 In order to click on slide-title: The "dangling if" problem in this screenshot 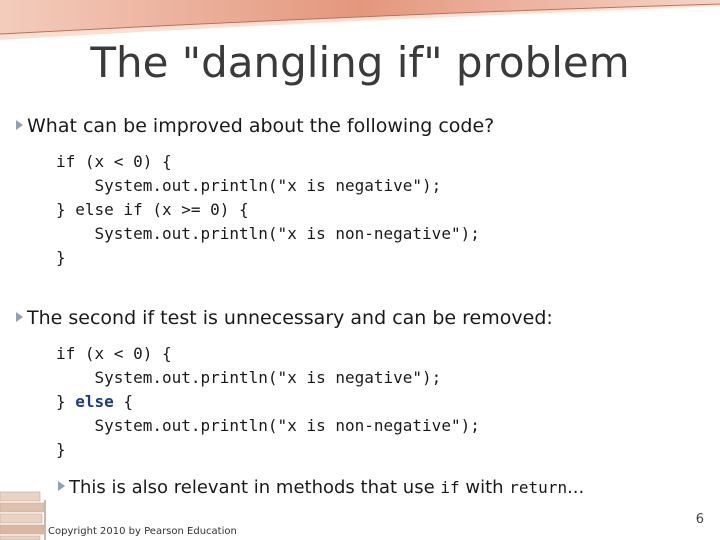, I will do `click(360, 62)`.